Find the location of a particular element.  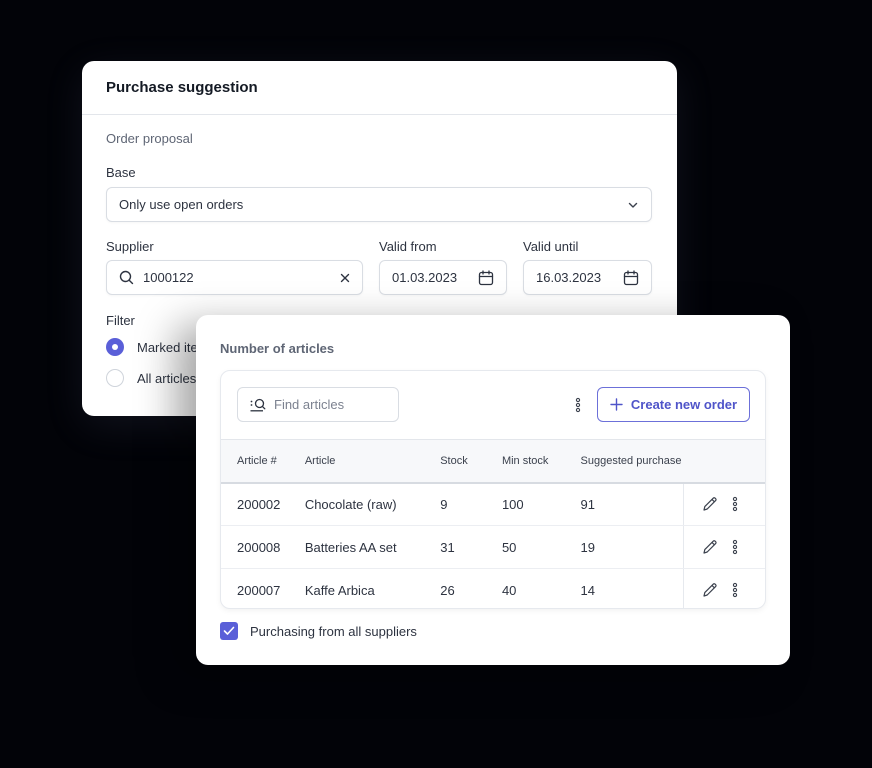

cell-article-number: 200002 is located at coordinates (263, 504).